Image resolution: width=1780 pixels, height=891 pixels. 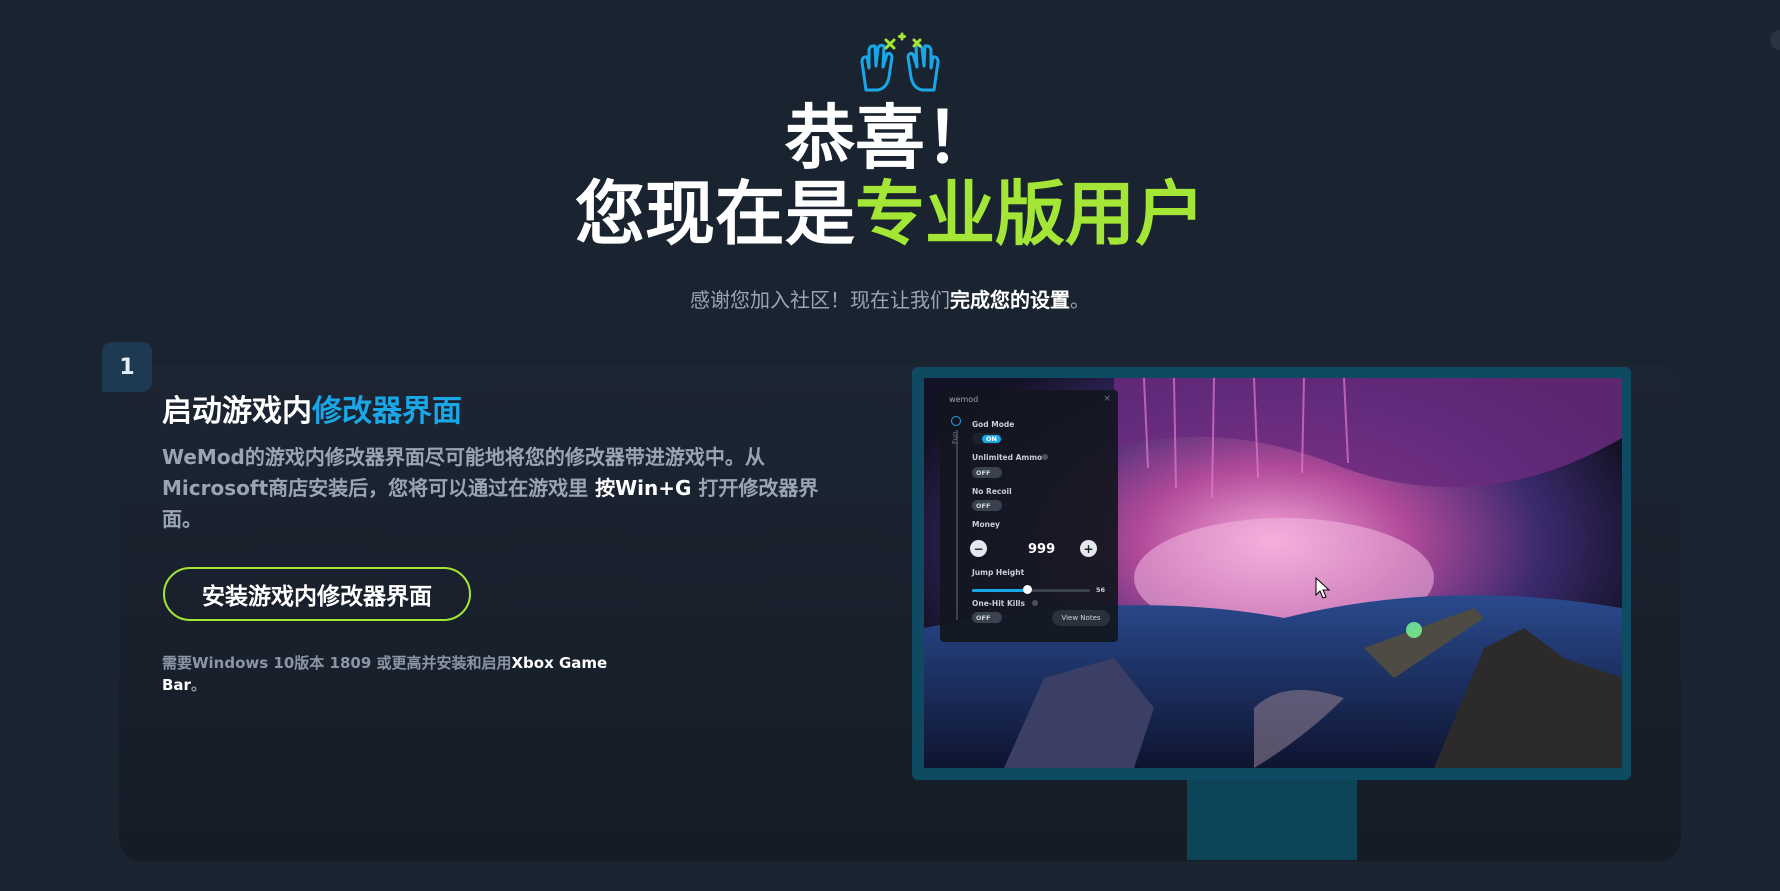 I want to click on step-title-white: 启动游戏内, so click(x=237, y=411).